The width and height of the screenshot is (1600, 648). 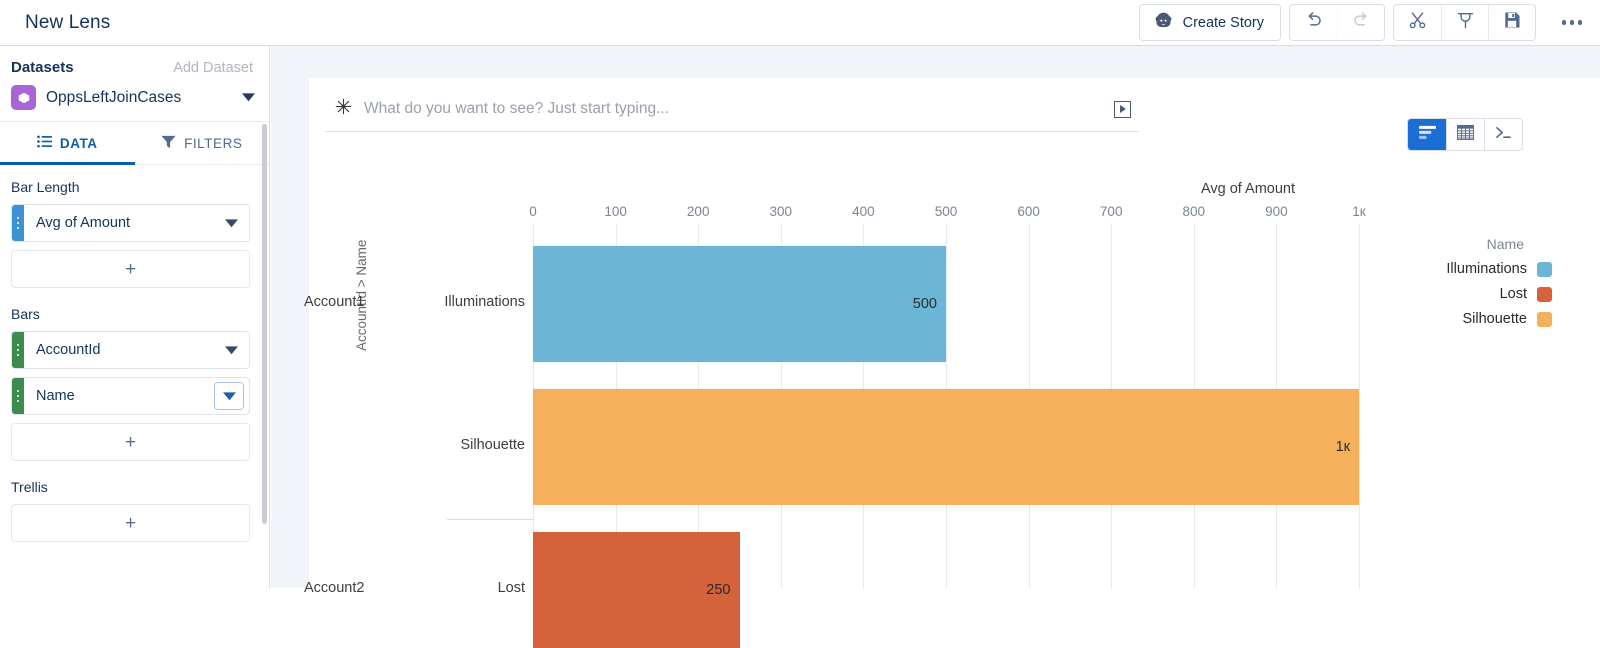 I want to click on top-toolbar: New Lens Create Story, so click(x=800, y=23).